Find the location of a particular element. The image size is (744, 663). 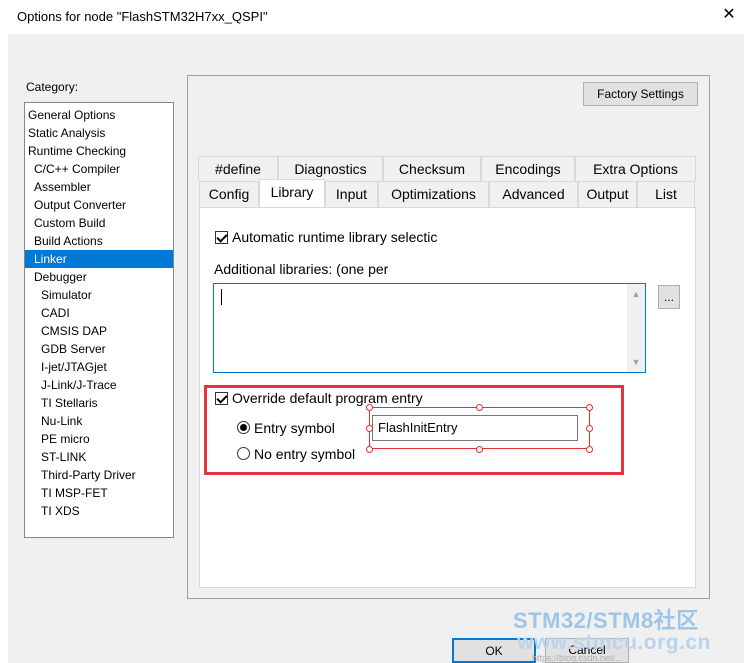

category-item-ti-stellaris: TI Stellaris is located at coordinates (99, 403).